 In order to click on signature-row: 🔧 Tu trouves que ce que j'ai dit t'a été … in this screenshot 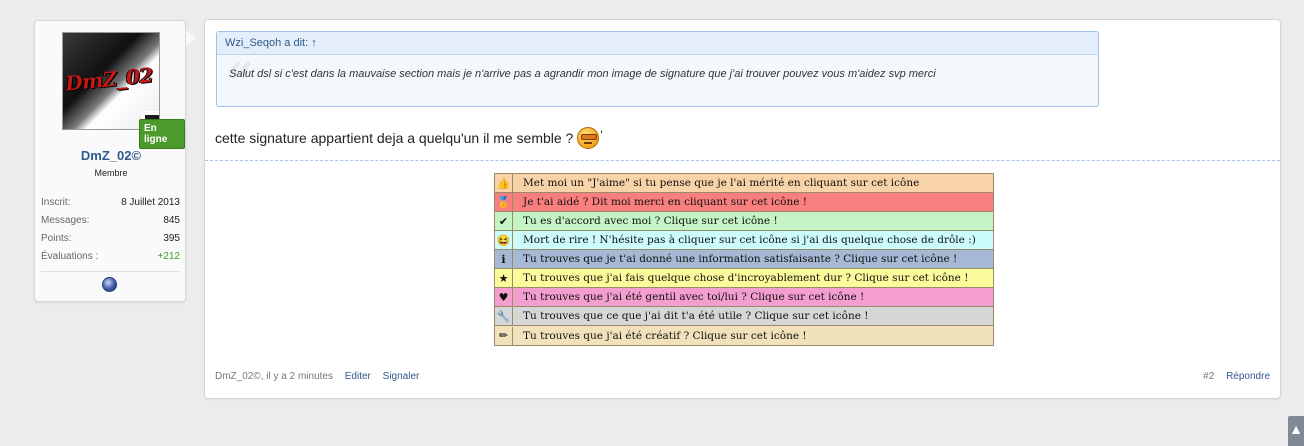, I will do `click(744, 316)`.